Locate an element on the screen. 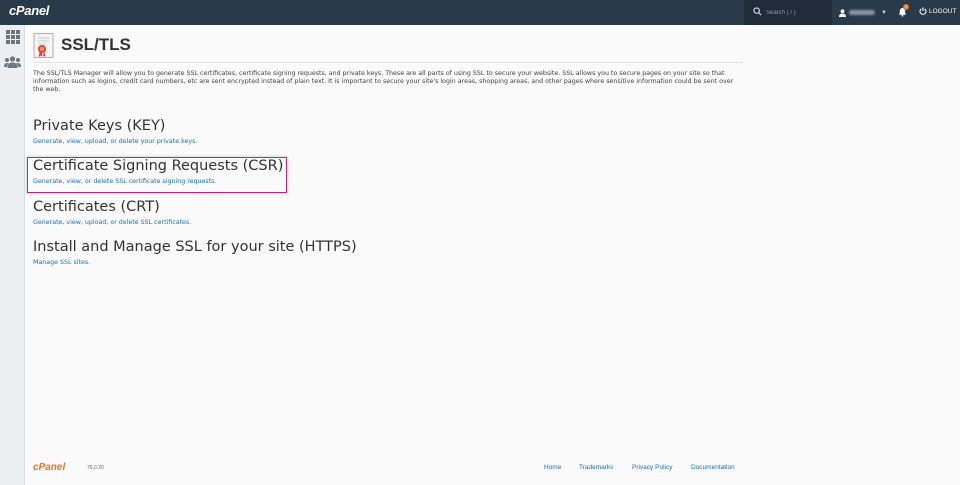 Image resolution: width=960 pixels, height=485 pixels. page-header: SSL/TLS is located at coordinates (82, 45).